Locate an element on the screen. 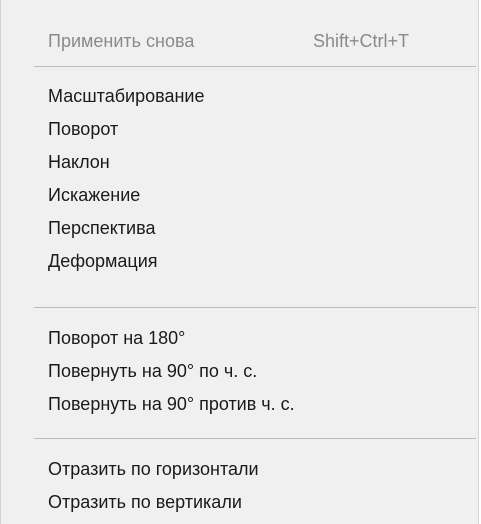 This screenshot has height=524, width=481. menu-item-rotate-90-ccw: Повернуть на 90° против ч. с. is located at coordinates (171, 404).